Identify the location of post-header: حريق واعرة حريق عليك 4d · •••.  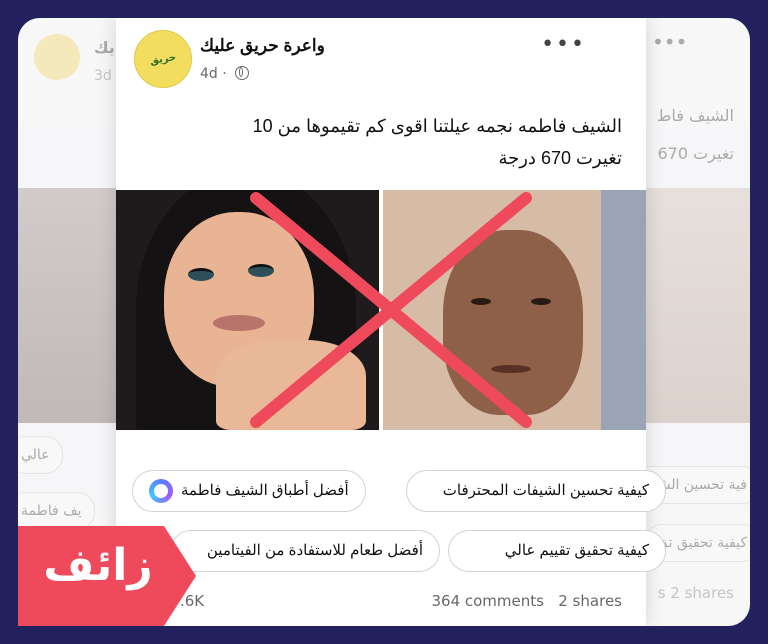
(381, 58).